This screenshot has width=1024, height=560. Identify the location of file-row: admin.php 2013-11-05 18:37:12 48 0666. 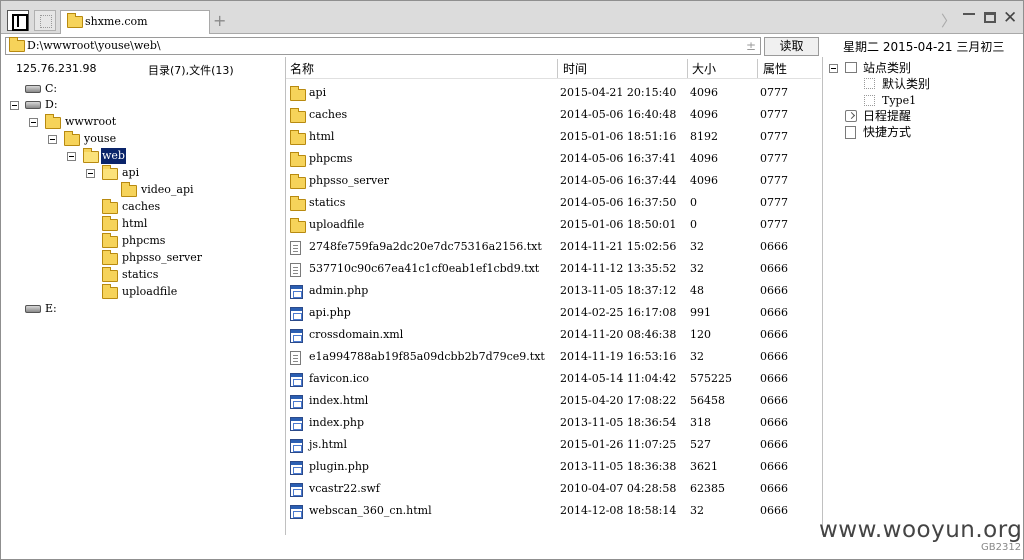
(553, 291).